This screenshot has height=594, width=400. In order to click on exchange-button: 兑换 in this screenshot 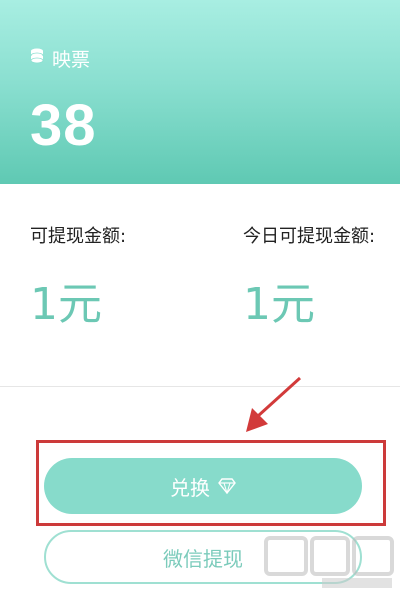, I will do `click(203, 486)`.